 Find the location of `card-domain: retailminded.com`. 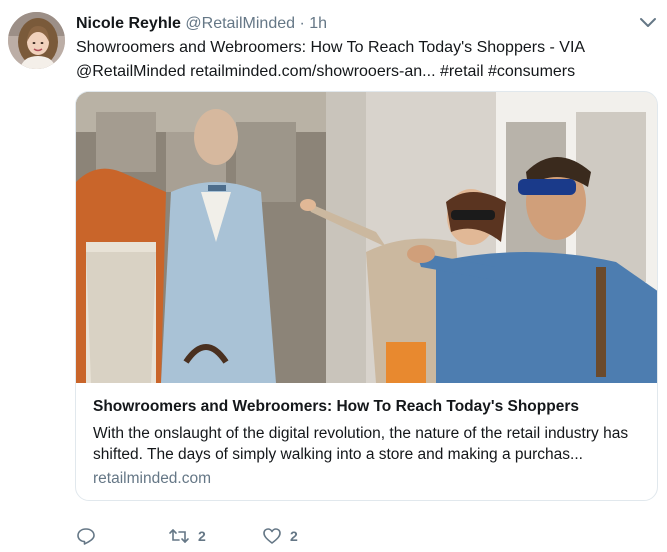

card-domain: retailminded.com is located at coordinates (152, 478).